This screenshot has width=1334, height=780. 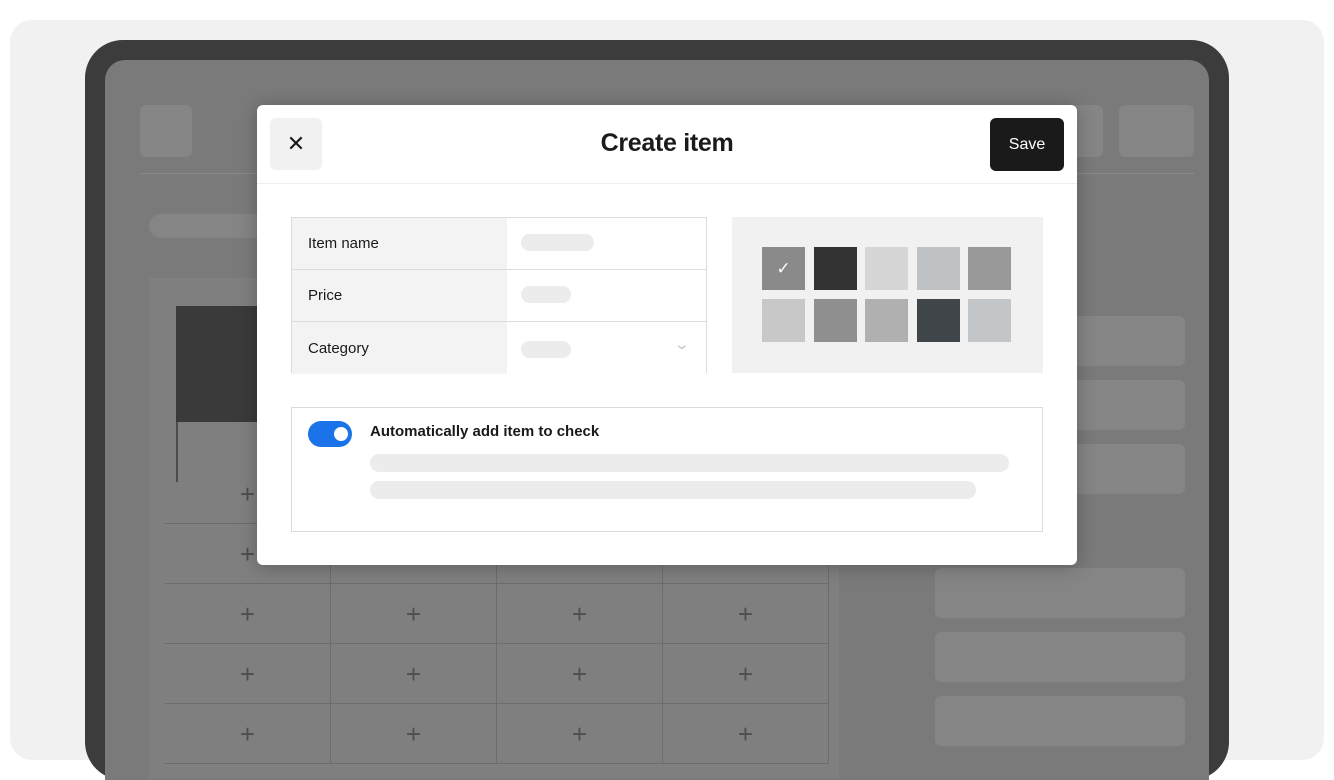 What do you see at coordinates (399, 348) in the screenshot?
I see `category-label: Category` at bounding box center [399, 348].